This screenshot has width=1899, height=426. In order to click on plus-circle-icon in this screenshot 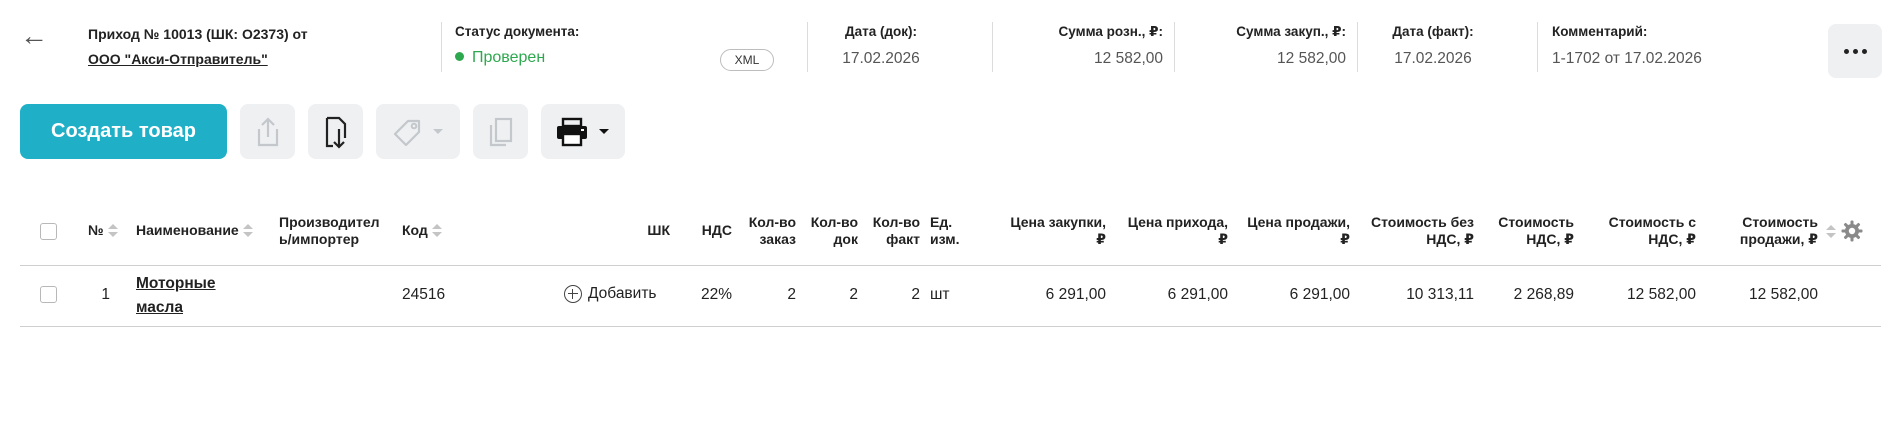, I will do `click(573, 294)`.